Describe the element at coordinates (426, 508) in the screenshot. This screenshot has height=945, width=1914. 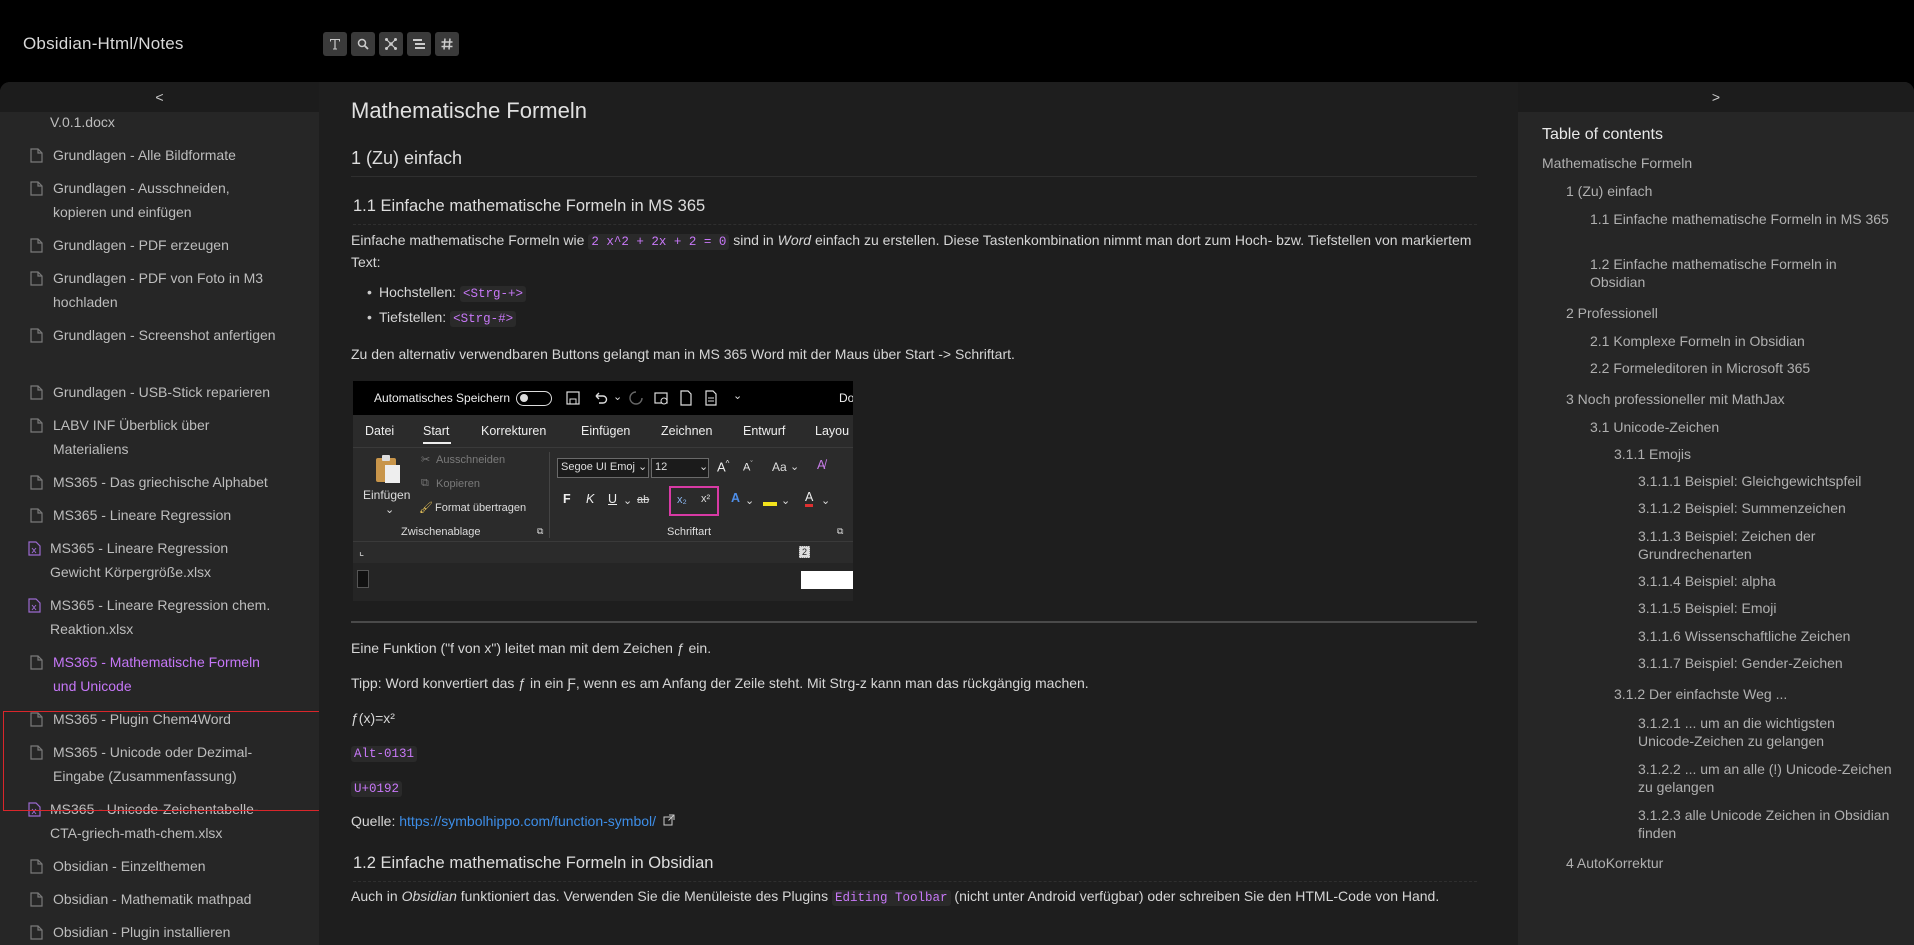
I see `format-painter-icon: 🖌` at that location.